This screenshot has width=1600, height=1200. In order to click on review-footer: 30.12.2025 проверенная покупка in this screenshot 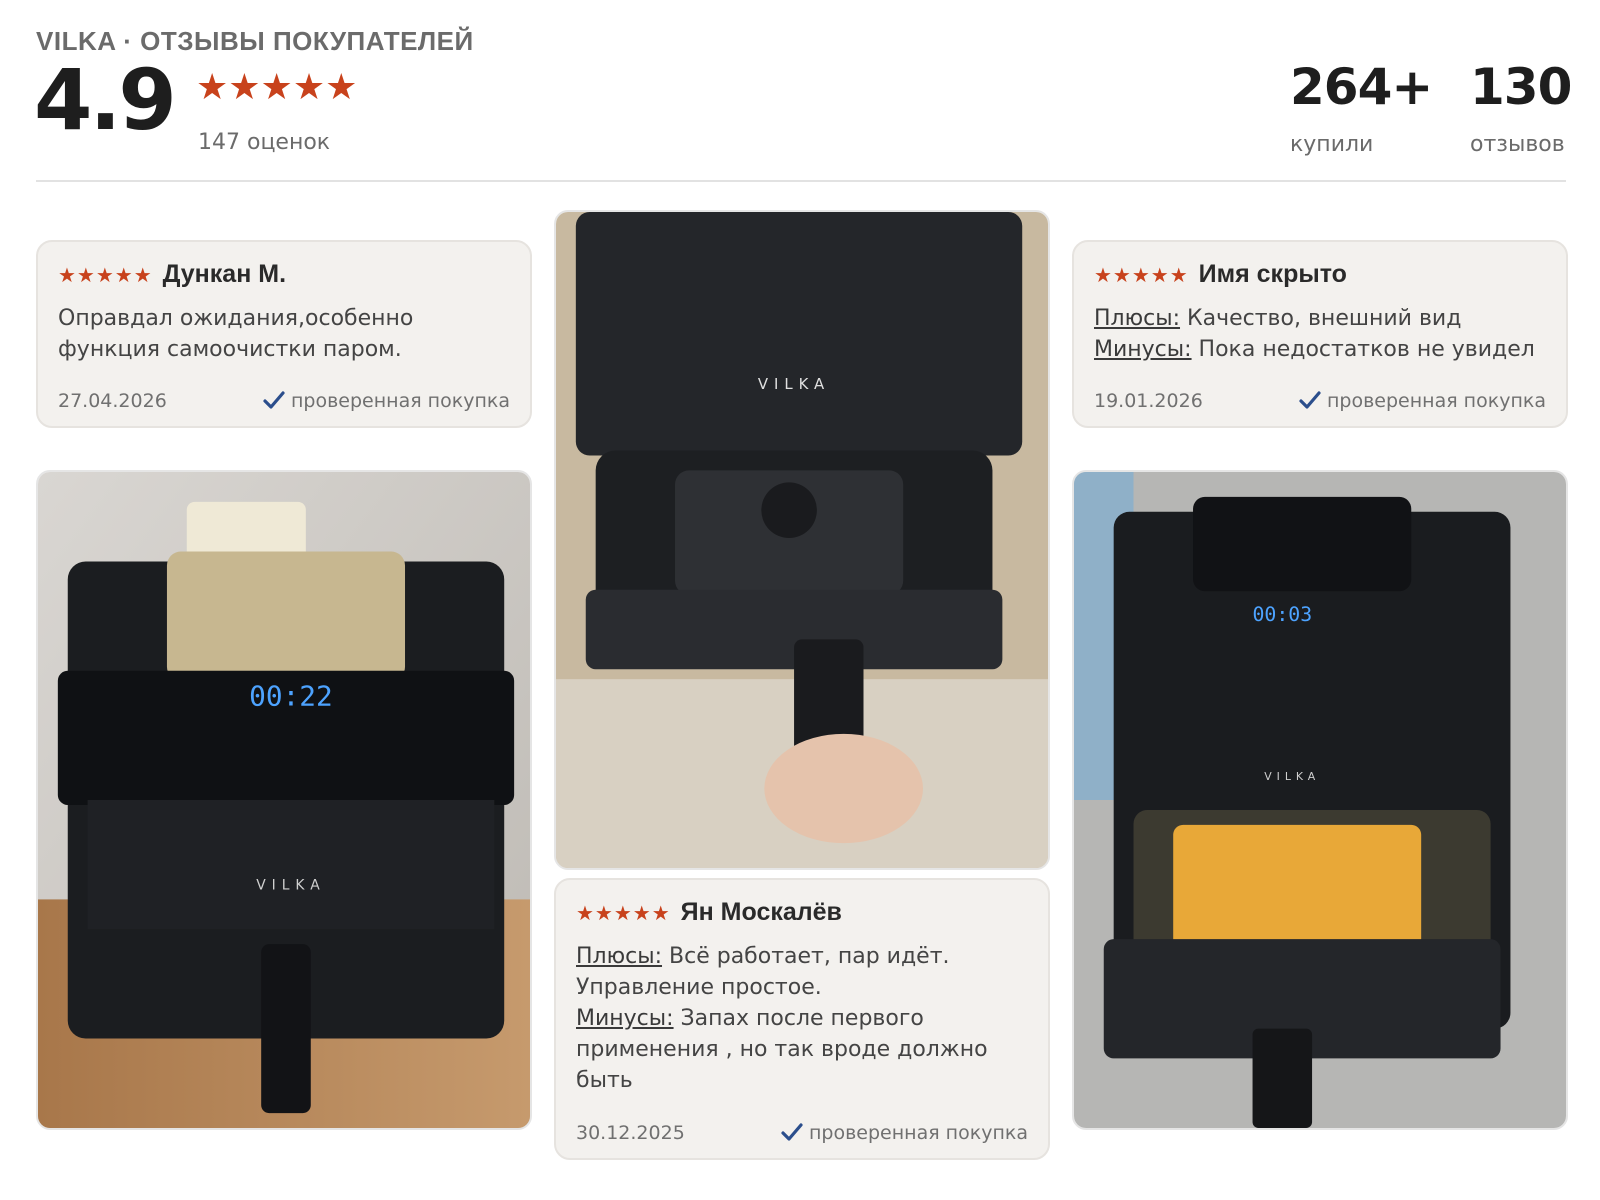, I will do `click(802, 1133)`.